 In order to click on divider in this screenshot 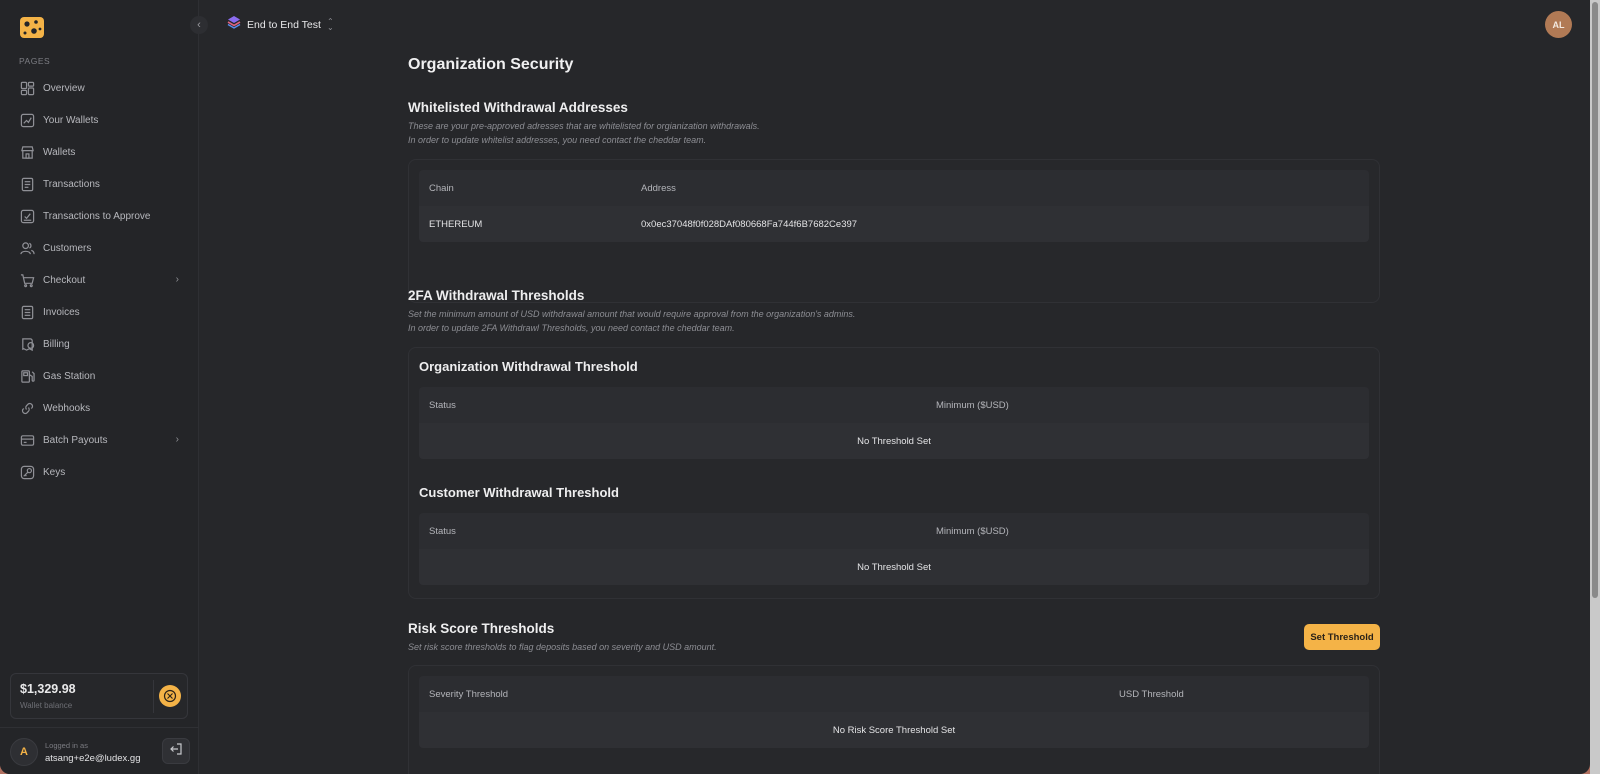, I will do `click(153, 696)`.